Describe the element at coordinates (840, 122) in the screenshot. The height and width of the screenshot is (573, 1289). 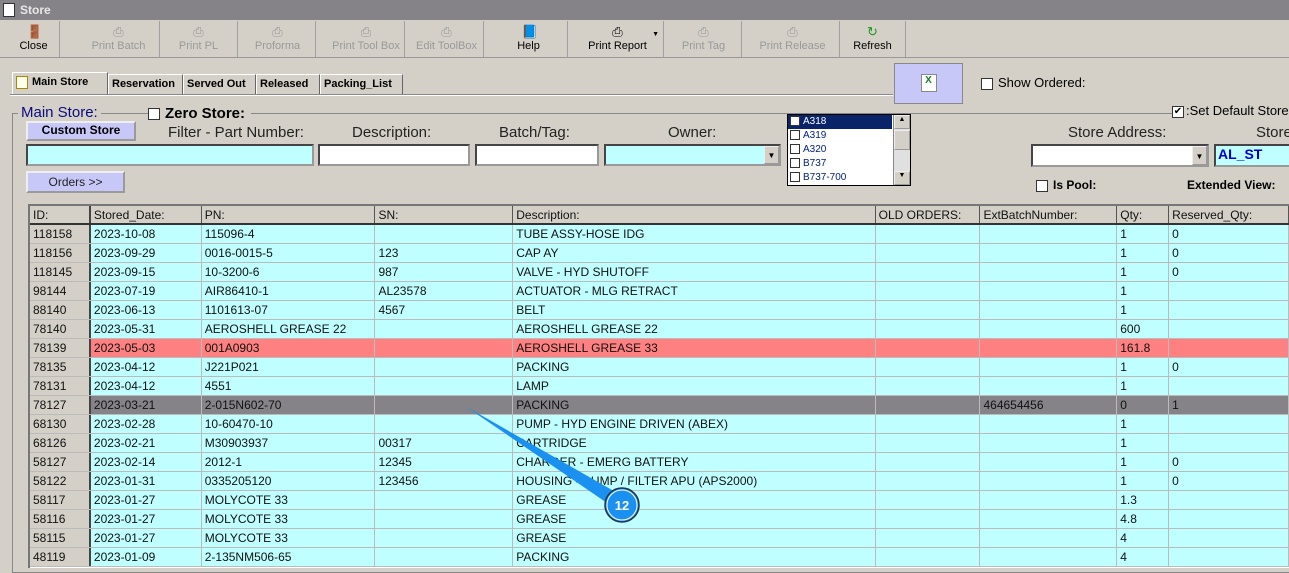
I see `owner-option: A318` at that location.